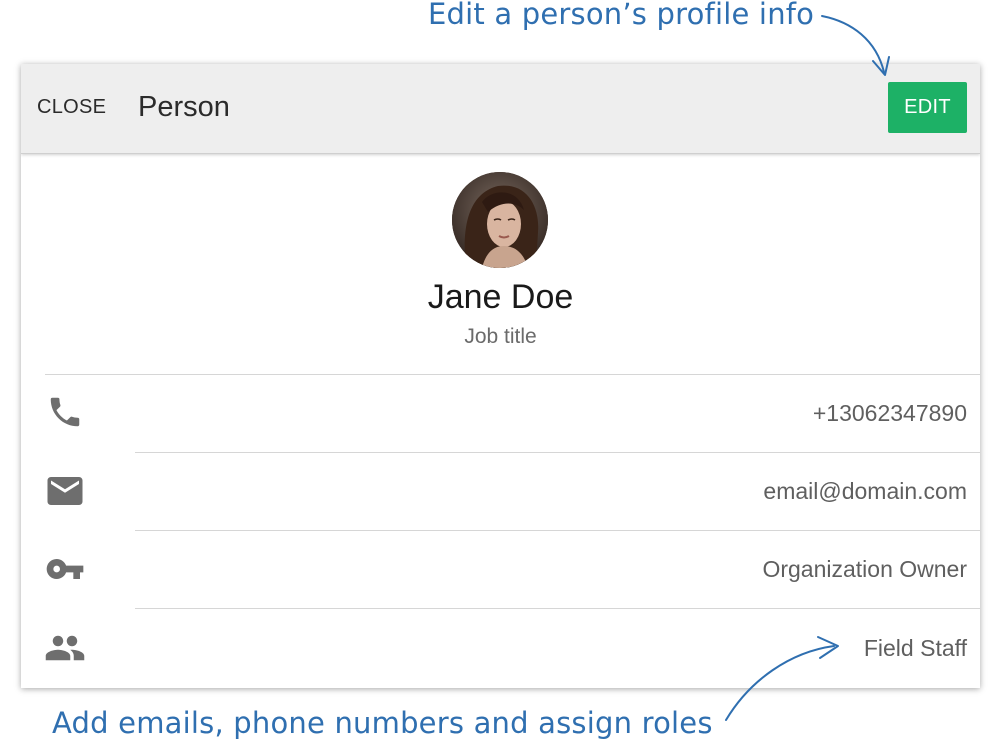  What do you see at coordinates (927, 107) in the screenshot?
I see `edit-button: EDIT` at bounding box center [927, 107].